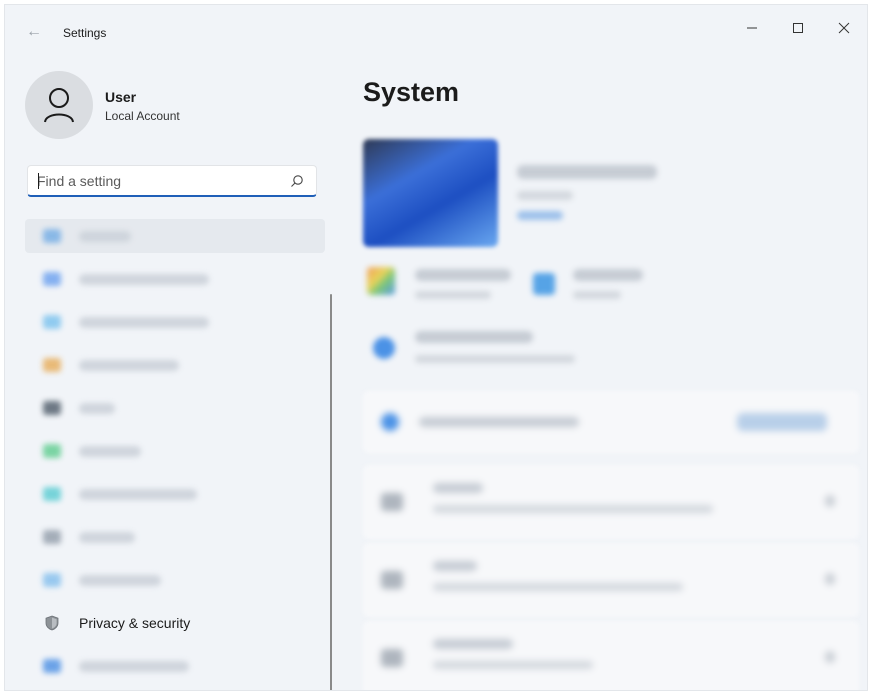 The height and width of the screenshot is (697, 870). What do you see at coordinates (121, 97) in the screenshot?
I see `user-name: User` at bounding box center [121, 97].